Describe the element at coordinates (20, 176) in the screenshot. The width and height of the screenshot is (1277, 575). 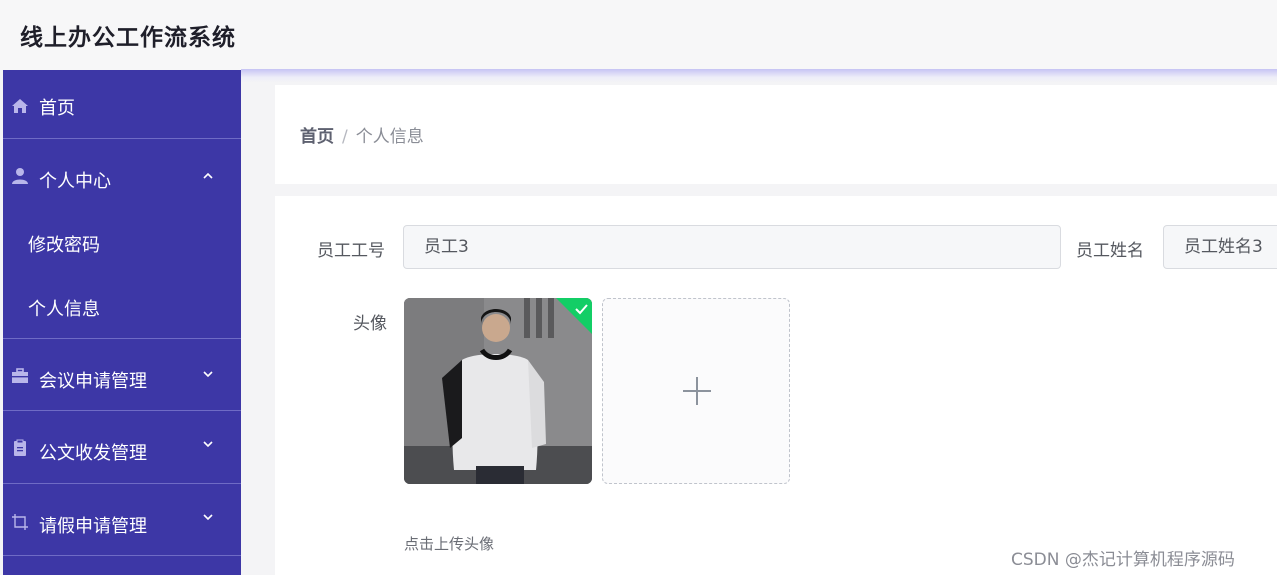
I see `user-icon` at that location.